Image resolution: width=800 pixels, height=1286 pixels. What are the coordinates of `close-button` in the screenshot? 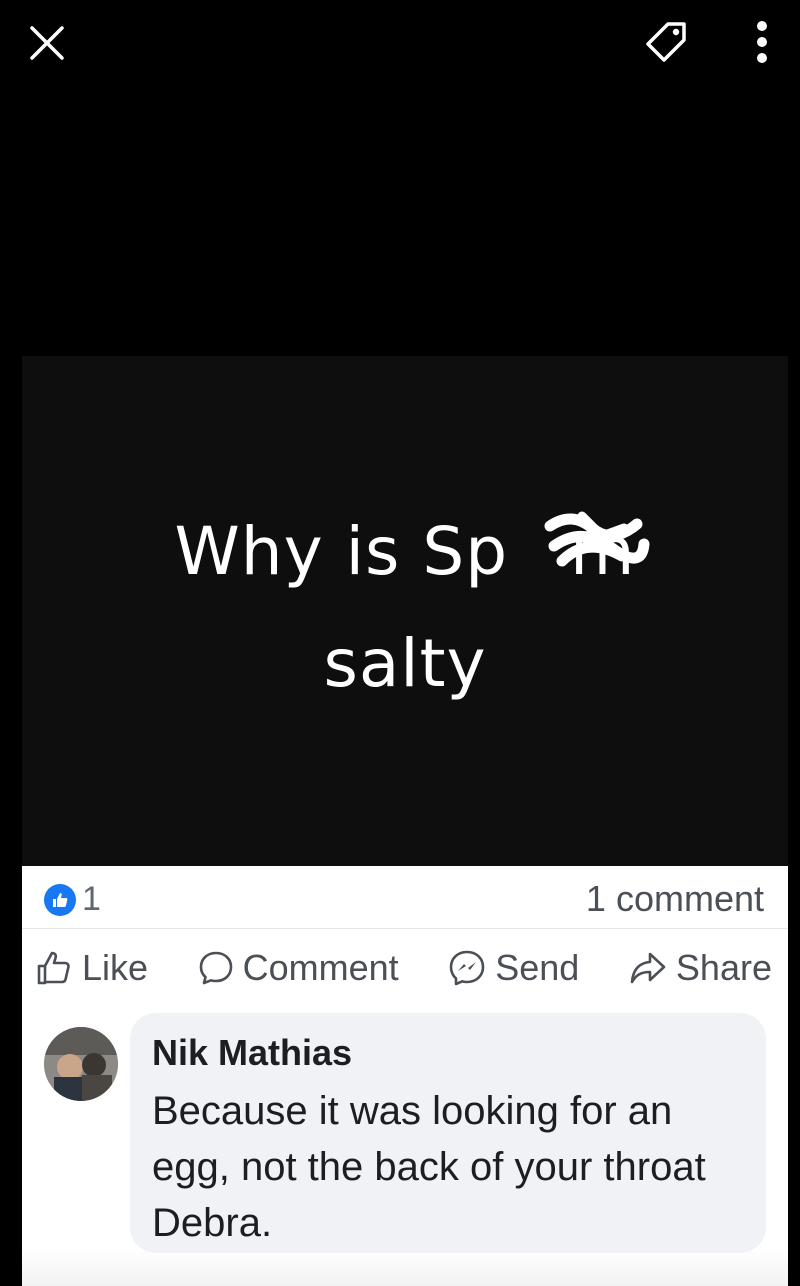 It's located at (47, 43).